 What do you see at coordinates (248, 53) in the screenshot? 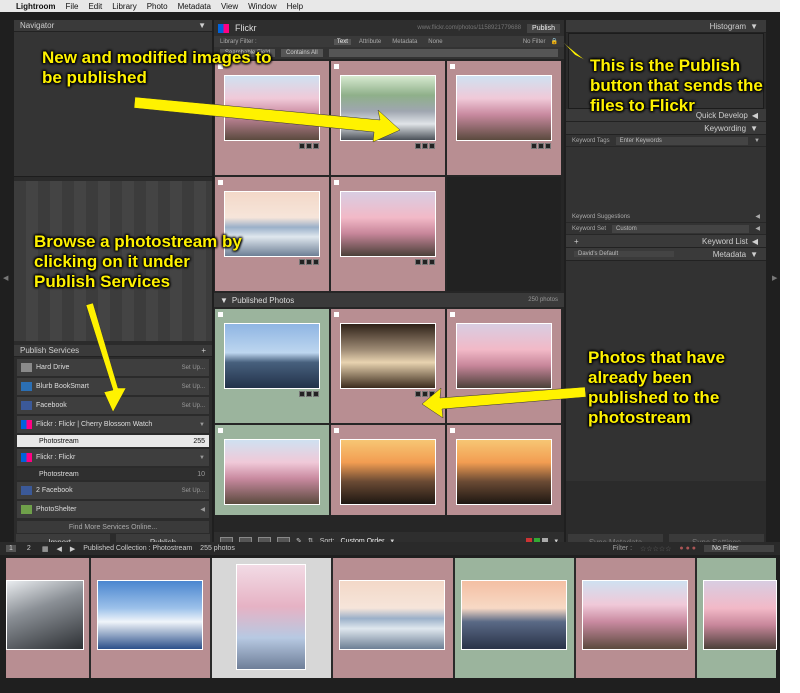
I see `searchable-field-select: Searchable Field` at bounding box center [248, 53].